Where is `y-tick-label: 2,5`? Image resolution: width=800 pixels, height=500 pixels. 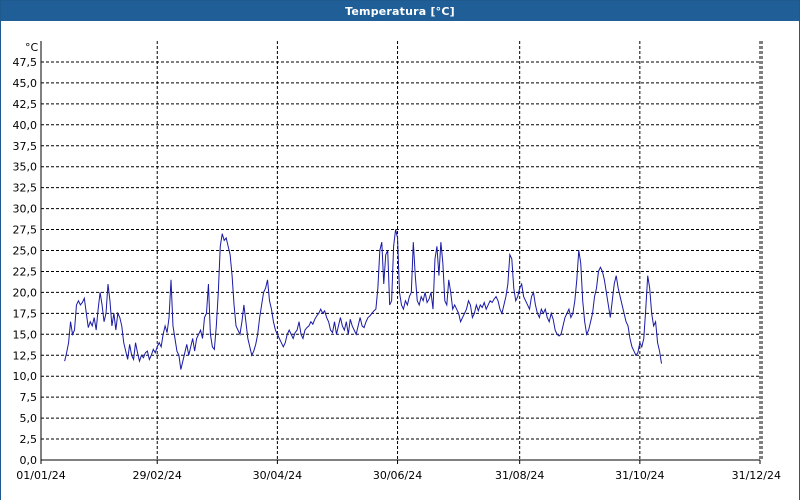
y-tick-label: 2,5 is located at coordinates (29, 439).